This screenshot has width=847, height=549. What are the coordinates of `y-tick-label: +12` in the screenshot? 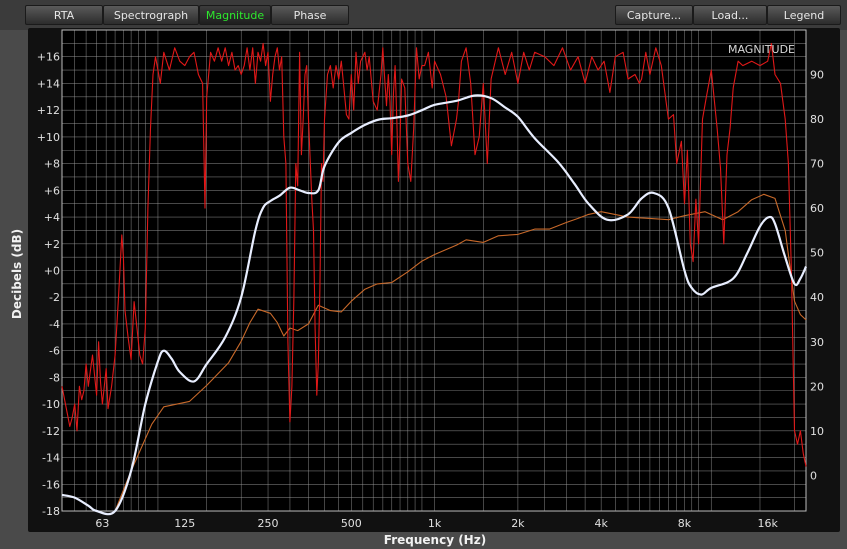 It's located at (48, 110).